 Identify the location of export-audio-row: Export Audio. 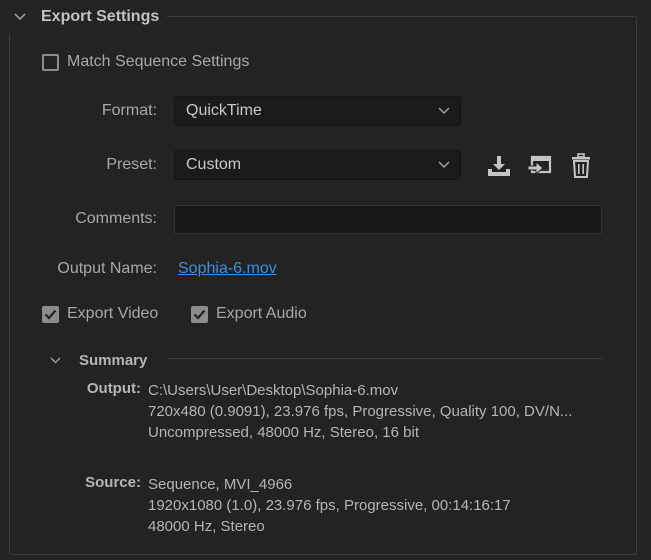
(249, 314).